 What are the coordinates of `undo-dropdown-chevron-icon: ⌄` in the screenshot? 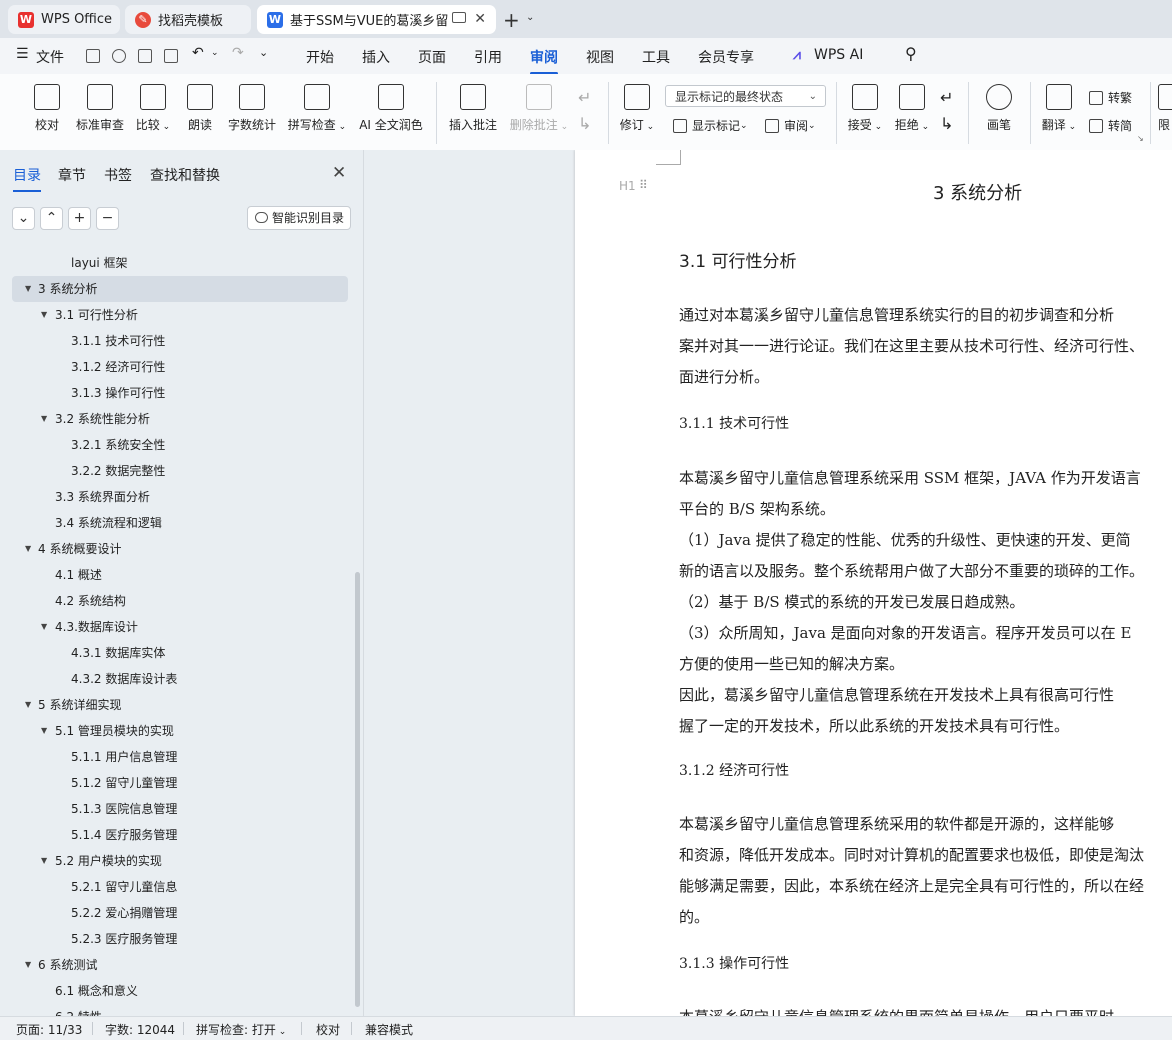 It's located at (215, 53).